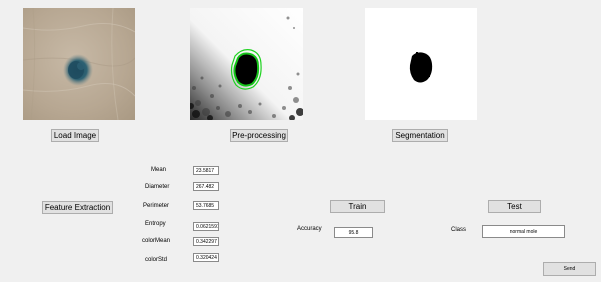 This screenshot has width=601, height=282. Describe the element at coordinates (514, 206) in the screenshot. I see `test-button: Test` at that location.